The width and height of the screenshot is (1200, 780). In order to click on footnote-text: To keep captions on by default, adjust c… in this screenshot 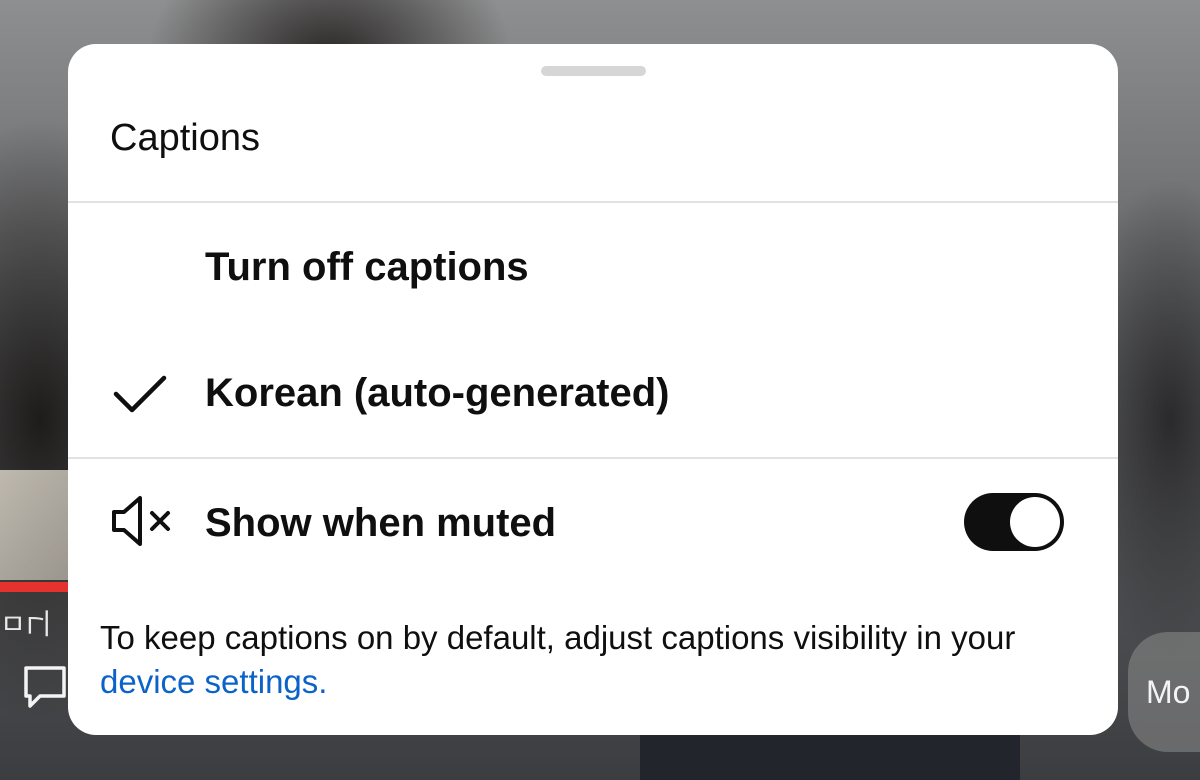, I will do `click(558, 637)`.